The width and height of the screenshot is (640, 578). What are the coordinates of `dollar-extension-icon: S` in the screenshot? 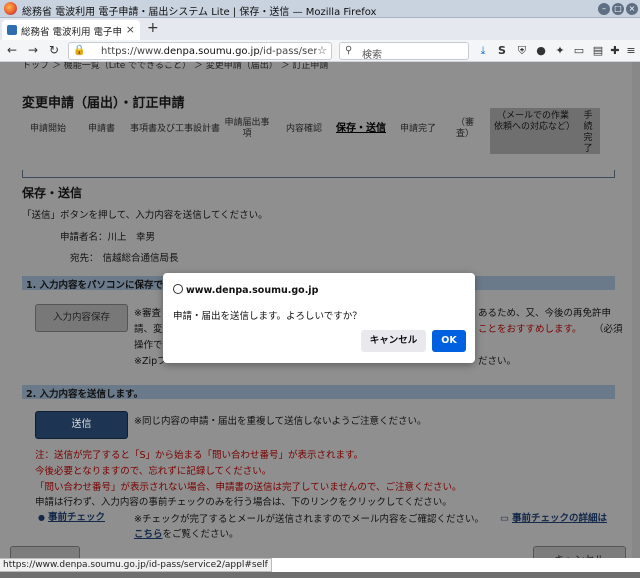 It's located at (502, 51).